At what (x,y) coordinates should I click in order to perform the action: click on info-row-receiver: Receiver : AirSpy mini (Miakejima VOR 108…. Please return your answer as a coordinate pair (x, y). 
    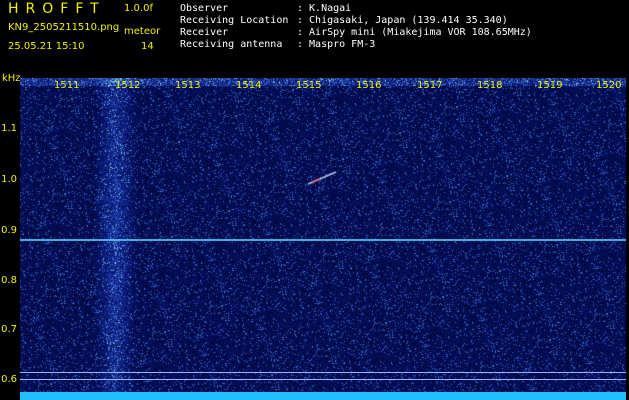
    Looking at the image, I should click on (356, 32).